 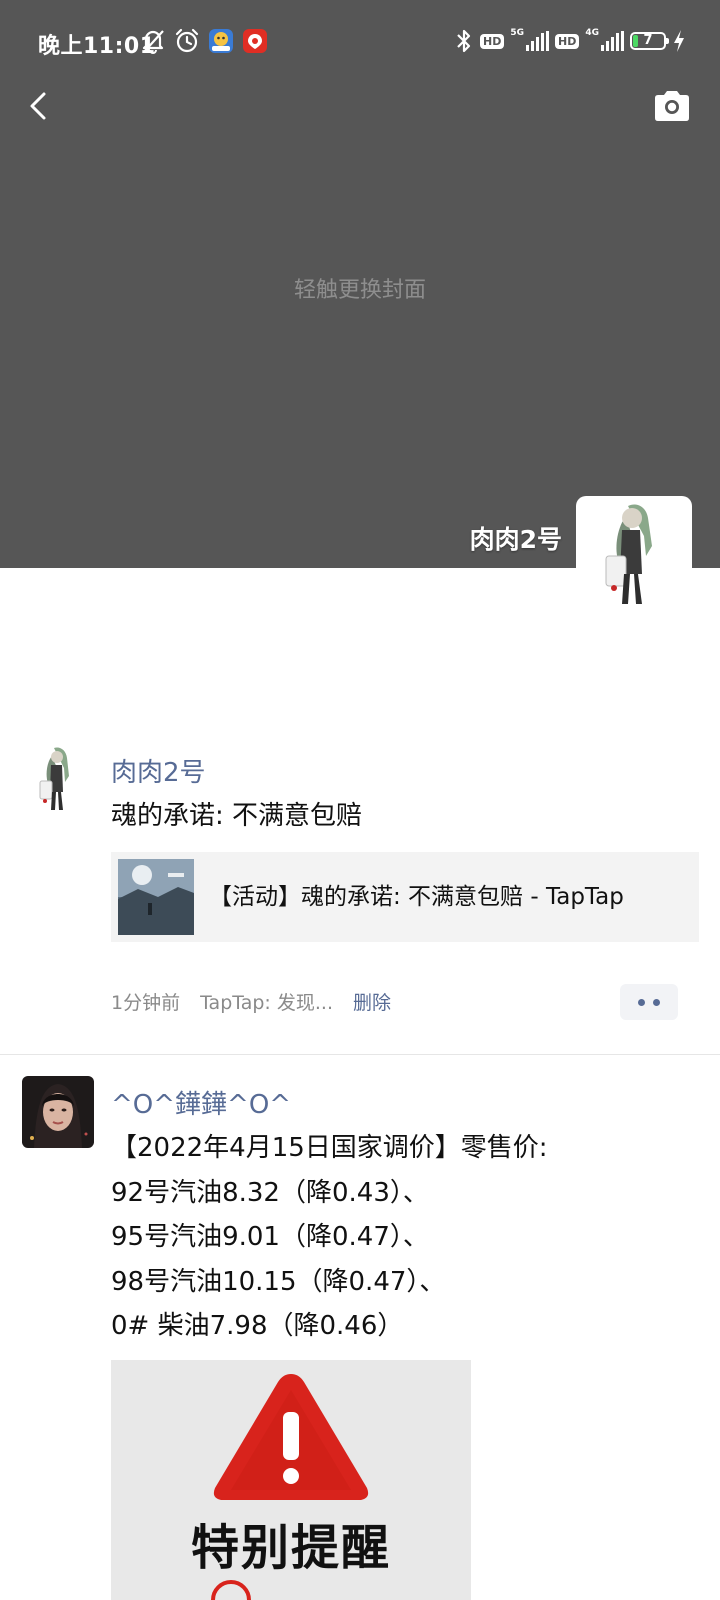 I want to click on app-red-icon, so click(x=255, y=41).